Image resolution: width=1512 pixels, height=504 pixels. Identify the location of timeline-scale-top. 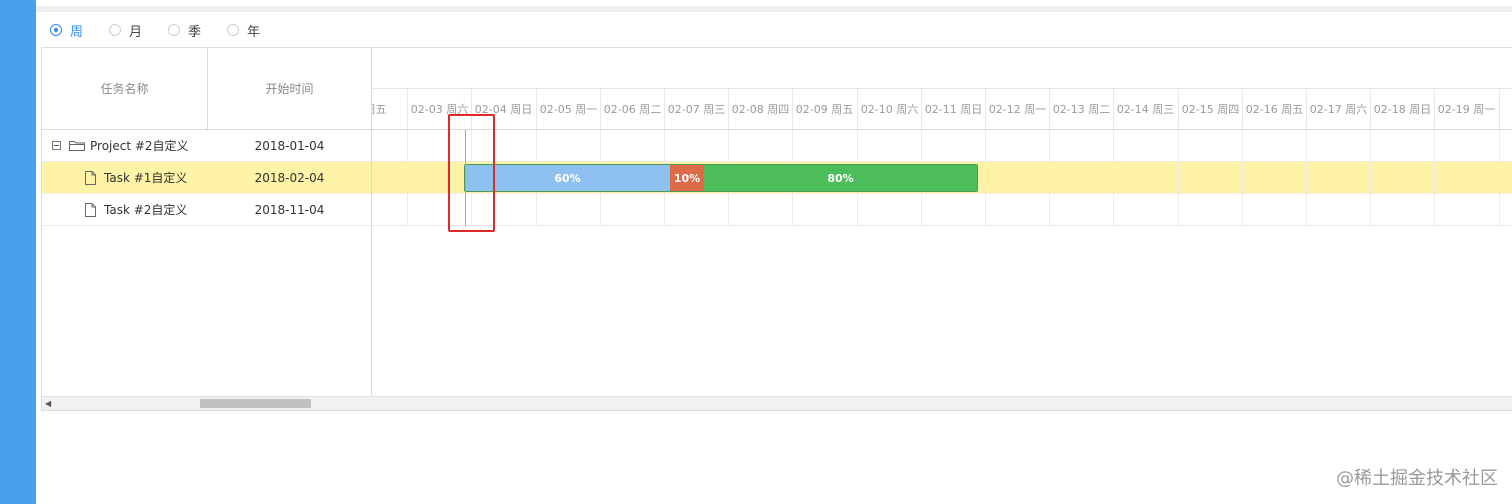
(942, 68).